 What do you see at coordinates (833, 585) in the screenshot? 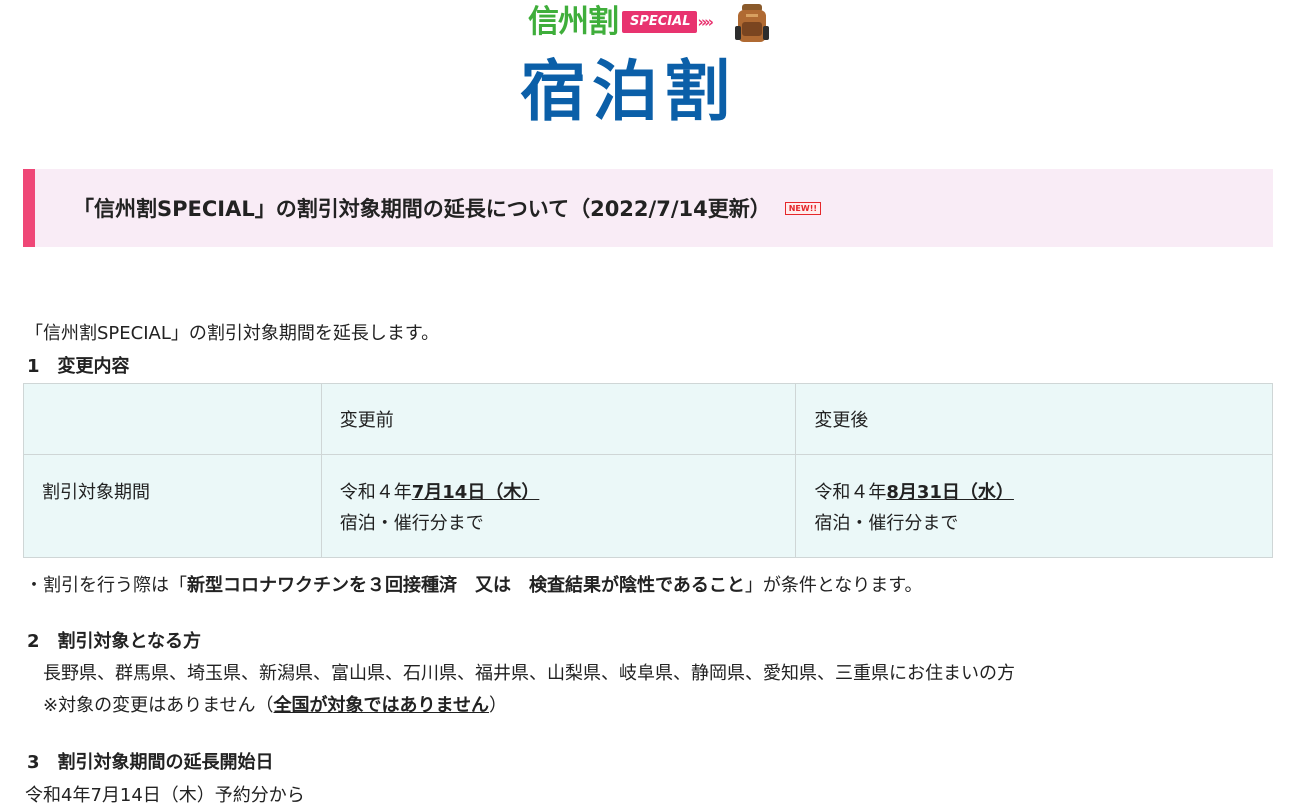
I see `condition-suffix: 」が条件となります。` at bounding box center [833, 585].